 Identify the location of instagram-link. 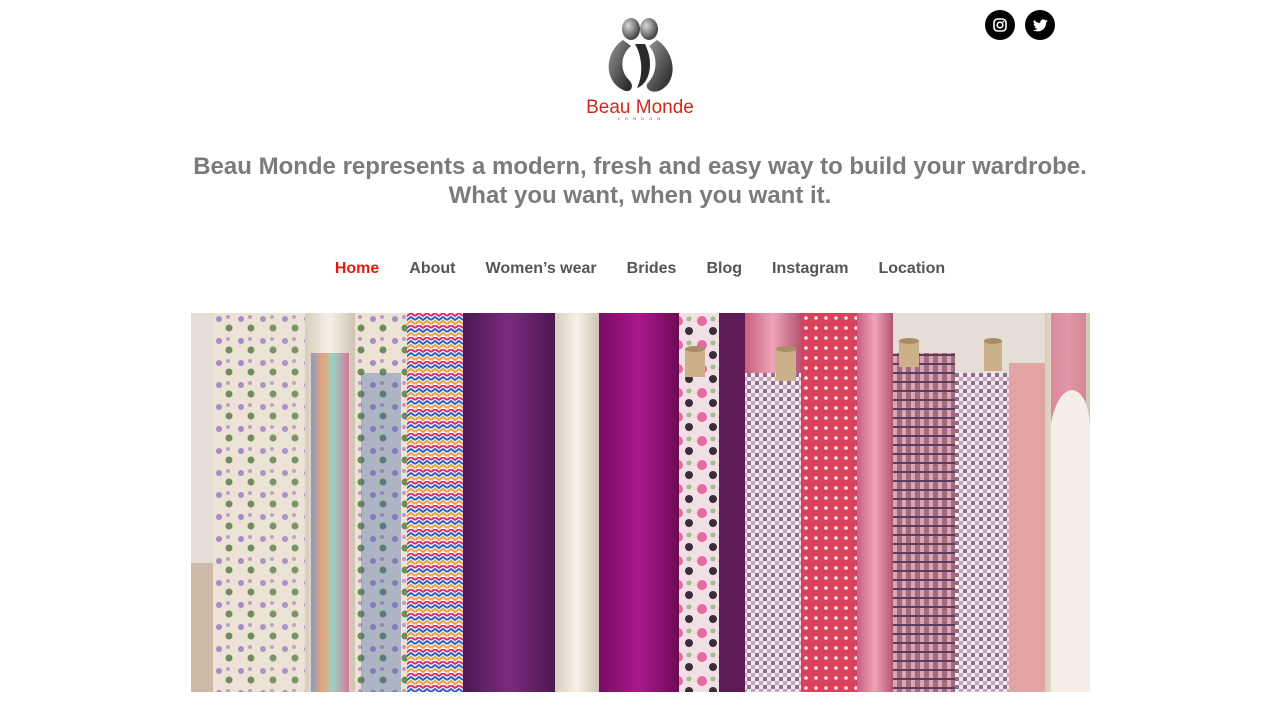
(1000, 25).